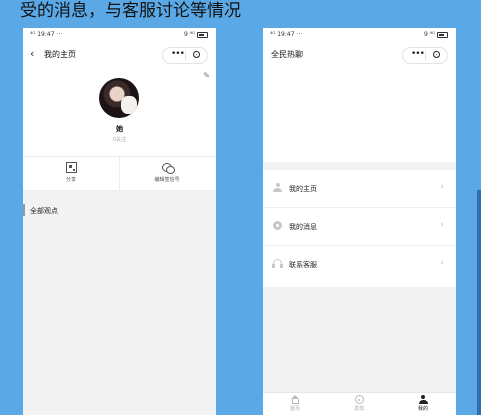 This screenshot has width=481, height=415. Describe the element at coordinates (32, 53) in the screenshot. I see `back-button: ‹` at that location.